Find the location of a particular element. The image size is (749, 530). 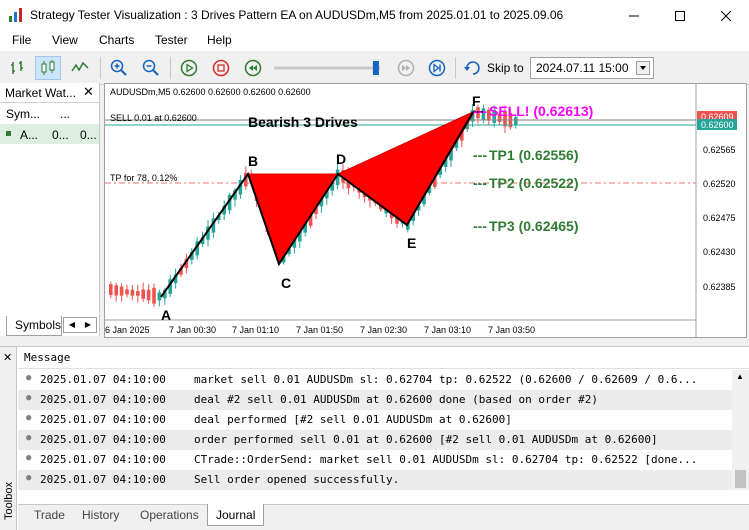

rewind-icon is located at coordinates (253, 68).